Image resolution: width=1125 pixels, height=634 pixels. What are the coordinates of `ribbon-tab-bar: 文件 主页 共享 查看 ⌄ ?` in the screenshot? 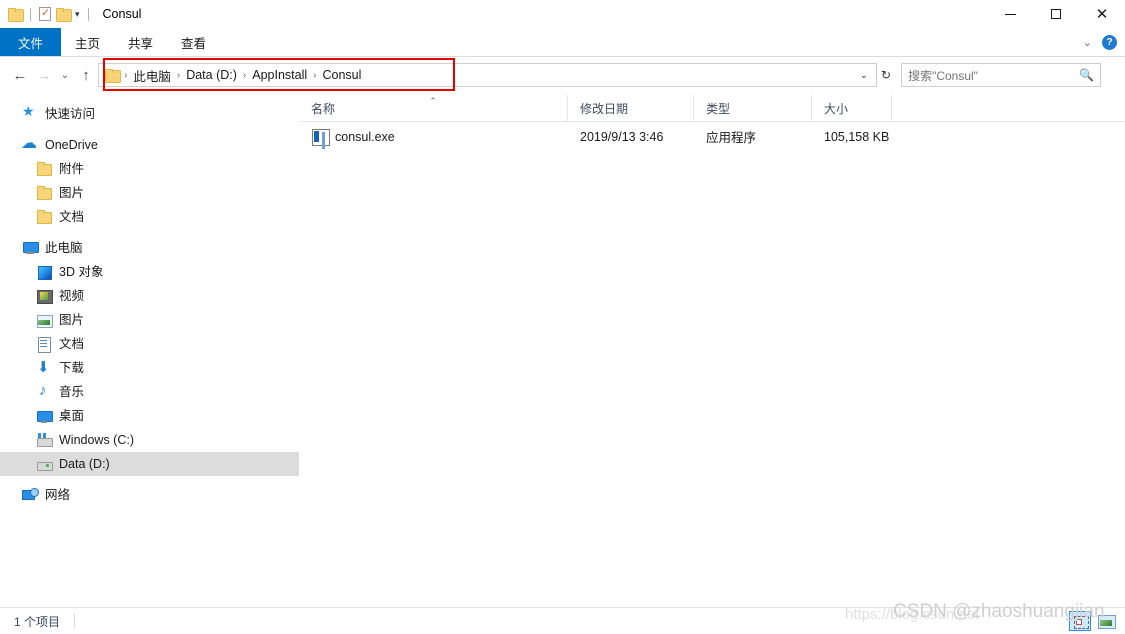 It's located at (562, 42).